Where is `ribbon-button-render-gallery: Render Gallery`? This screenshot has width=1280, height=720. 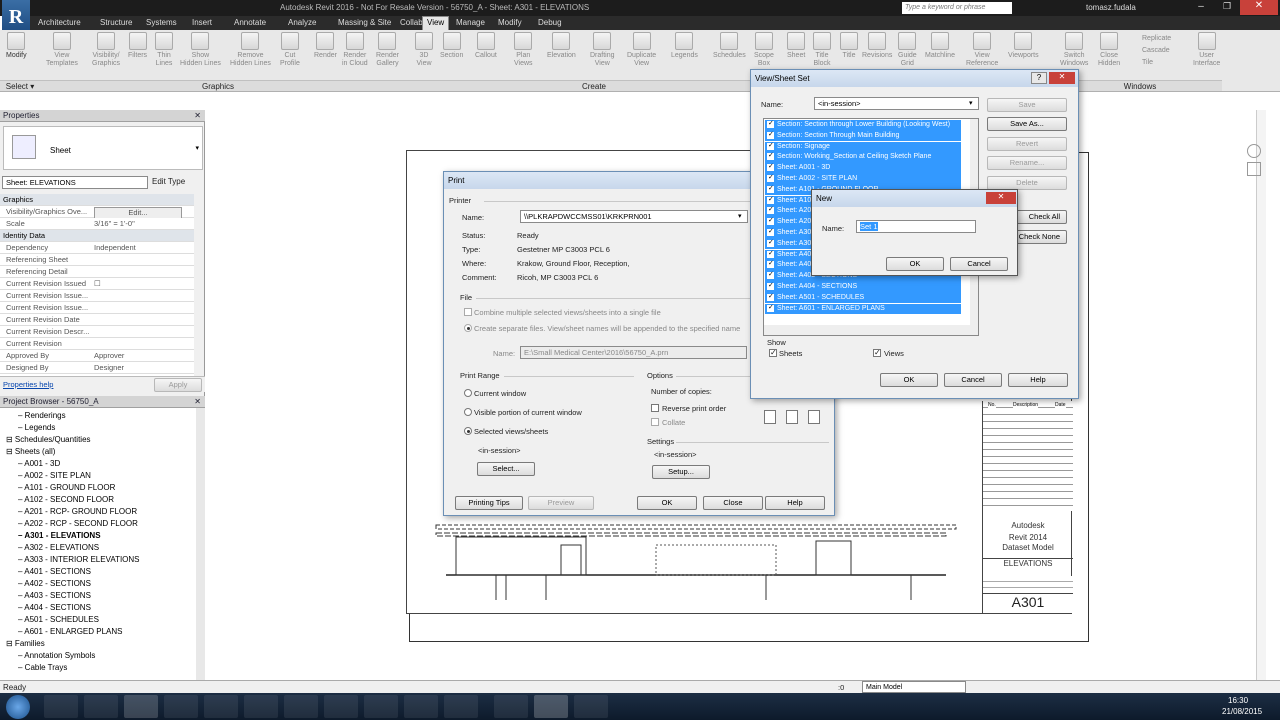
ribbon-button-render-gallery: Render Gallery is located at coordinates (387, 50).